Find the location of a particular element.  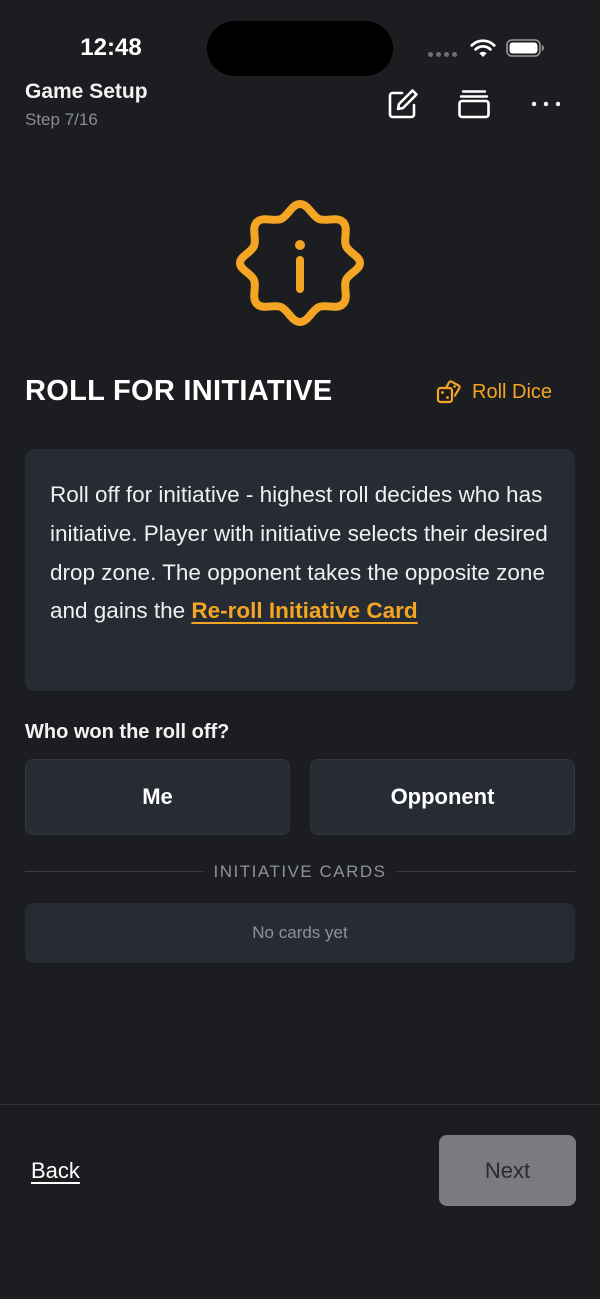

question-label: Who won the roll off? is located at coordinates (127, 732).